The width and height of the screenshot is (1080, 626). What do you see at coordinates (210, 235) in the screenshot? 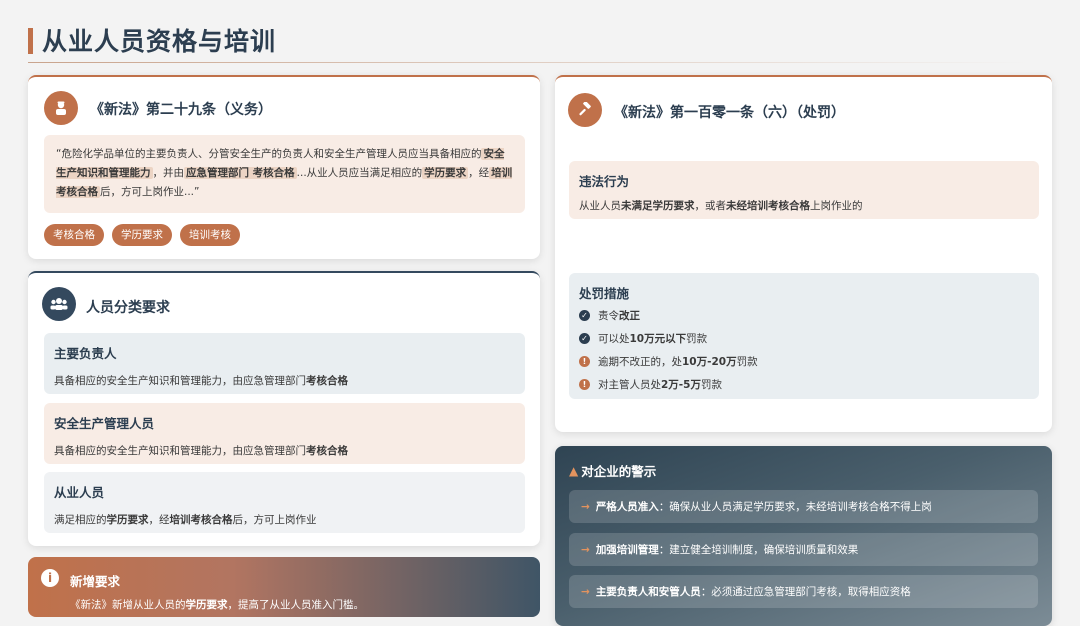
I see `tag-training: 培训考核` at bounding box center [210, 235].